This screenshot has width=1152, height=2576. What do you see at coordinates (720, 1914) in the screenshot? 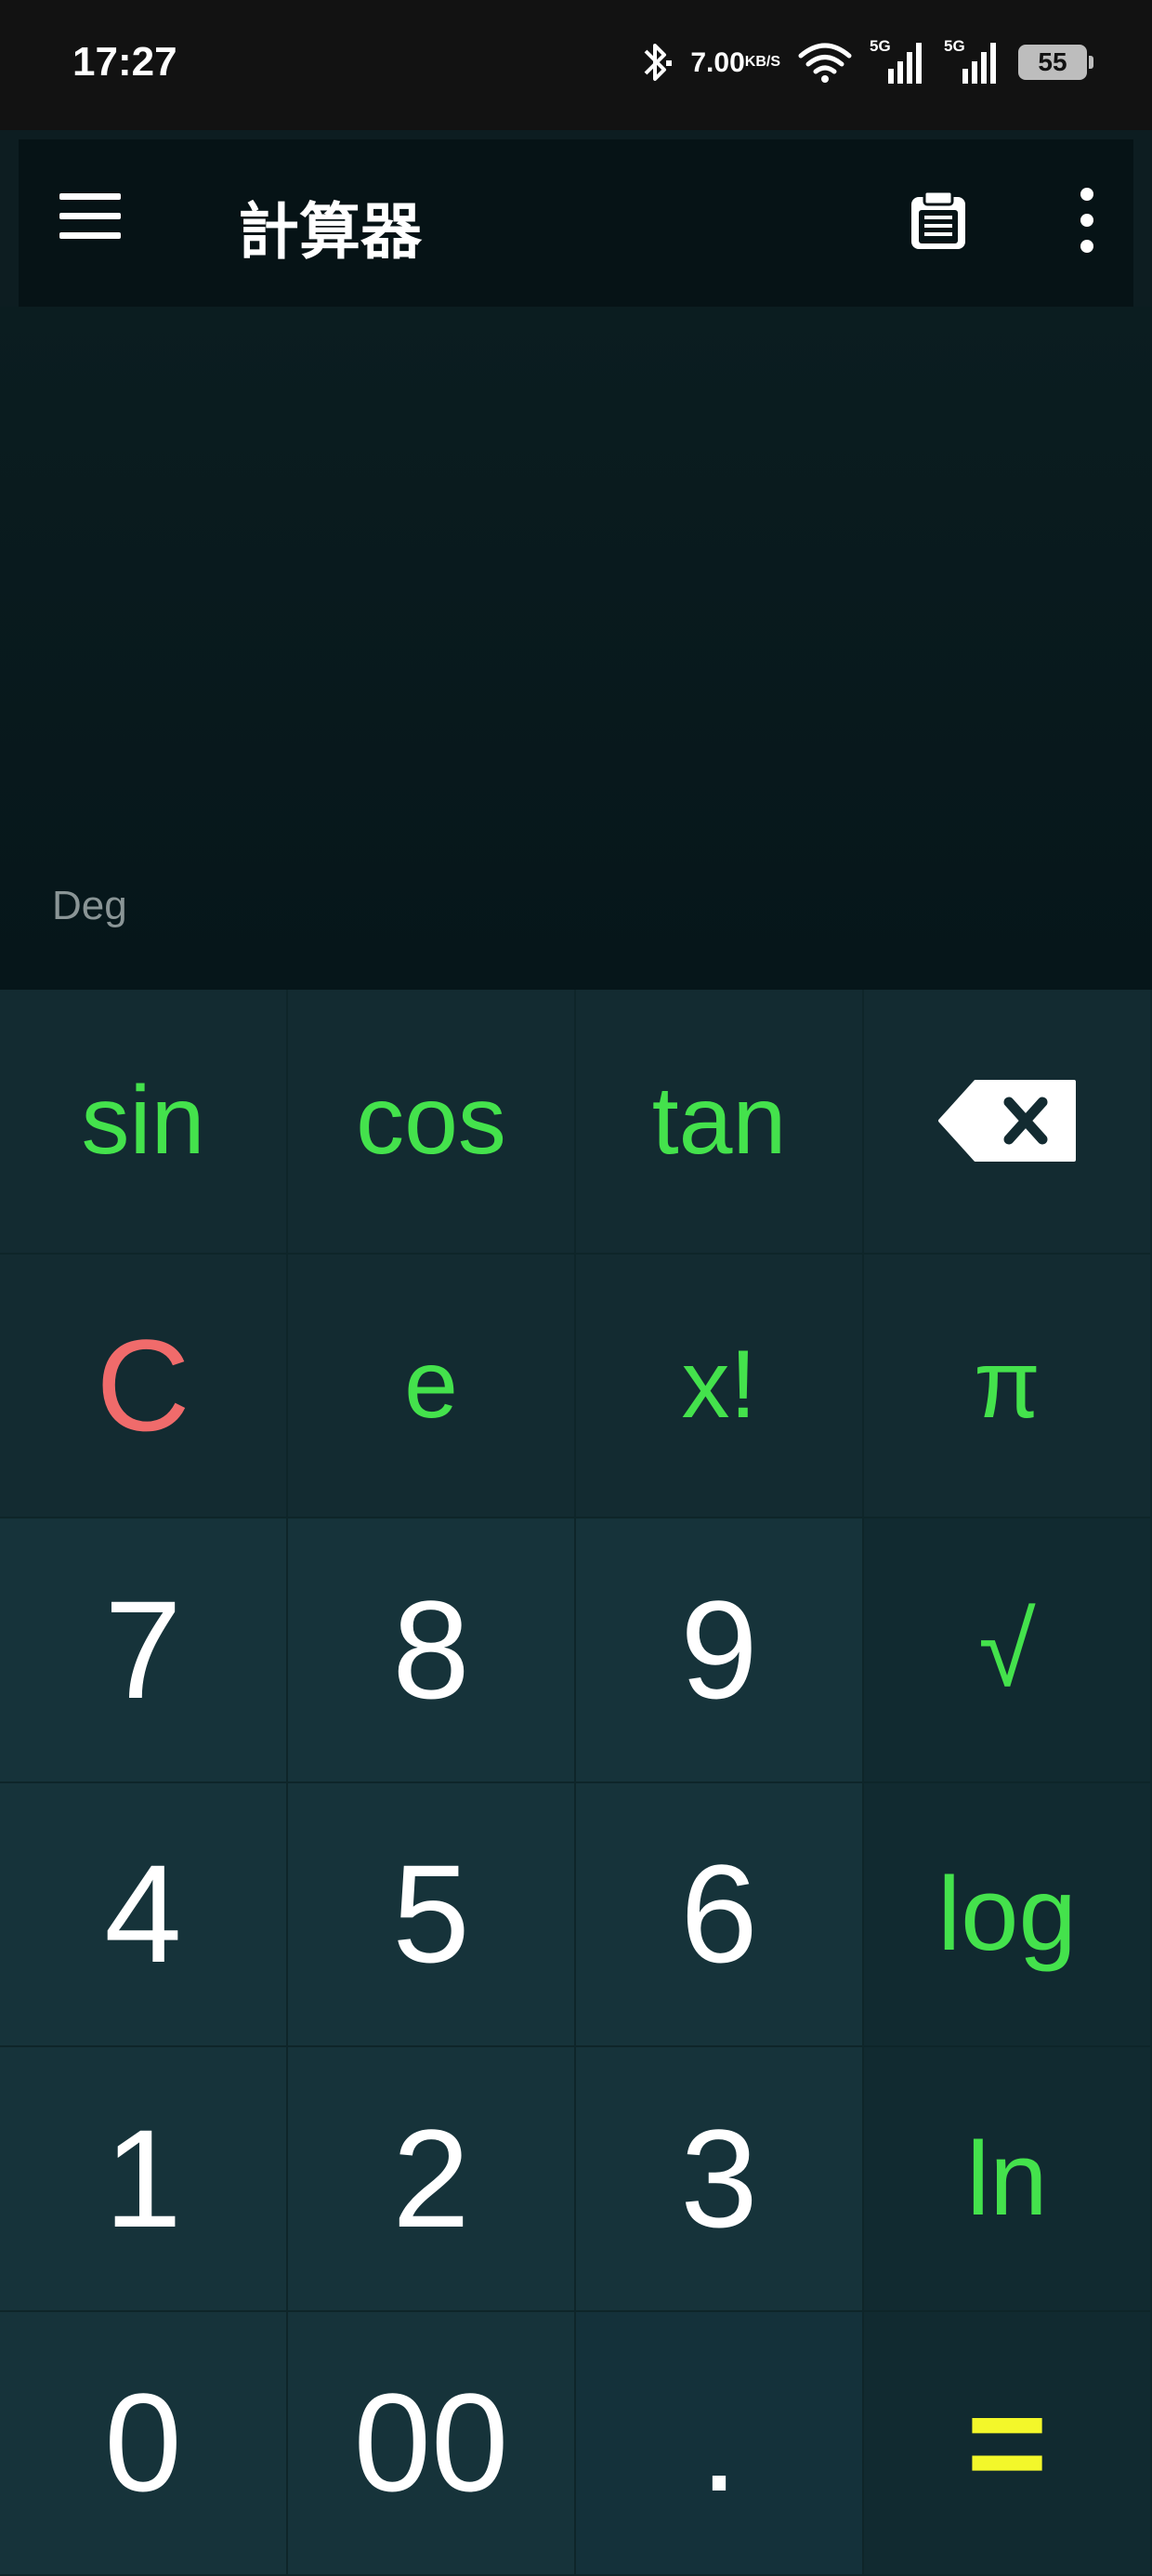
I see `digit-6-key: 6` at bounding box center [720, 1914].